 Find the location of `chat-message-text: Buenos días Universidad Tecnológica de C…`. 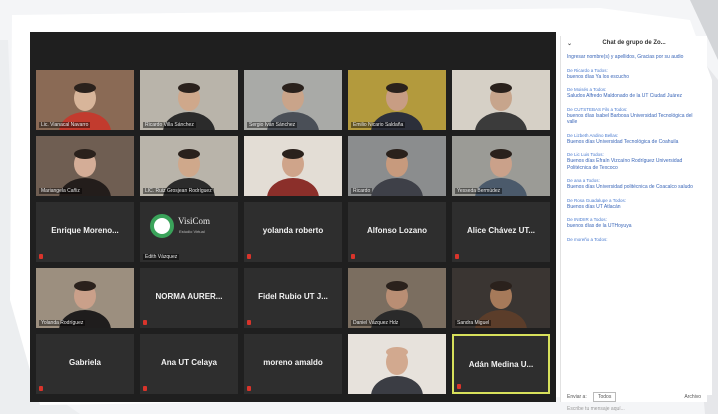

chat-message-text: Buenos días Universidad Tecnológica de C… is located at coordinates (623, 141).